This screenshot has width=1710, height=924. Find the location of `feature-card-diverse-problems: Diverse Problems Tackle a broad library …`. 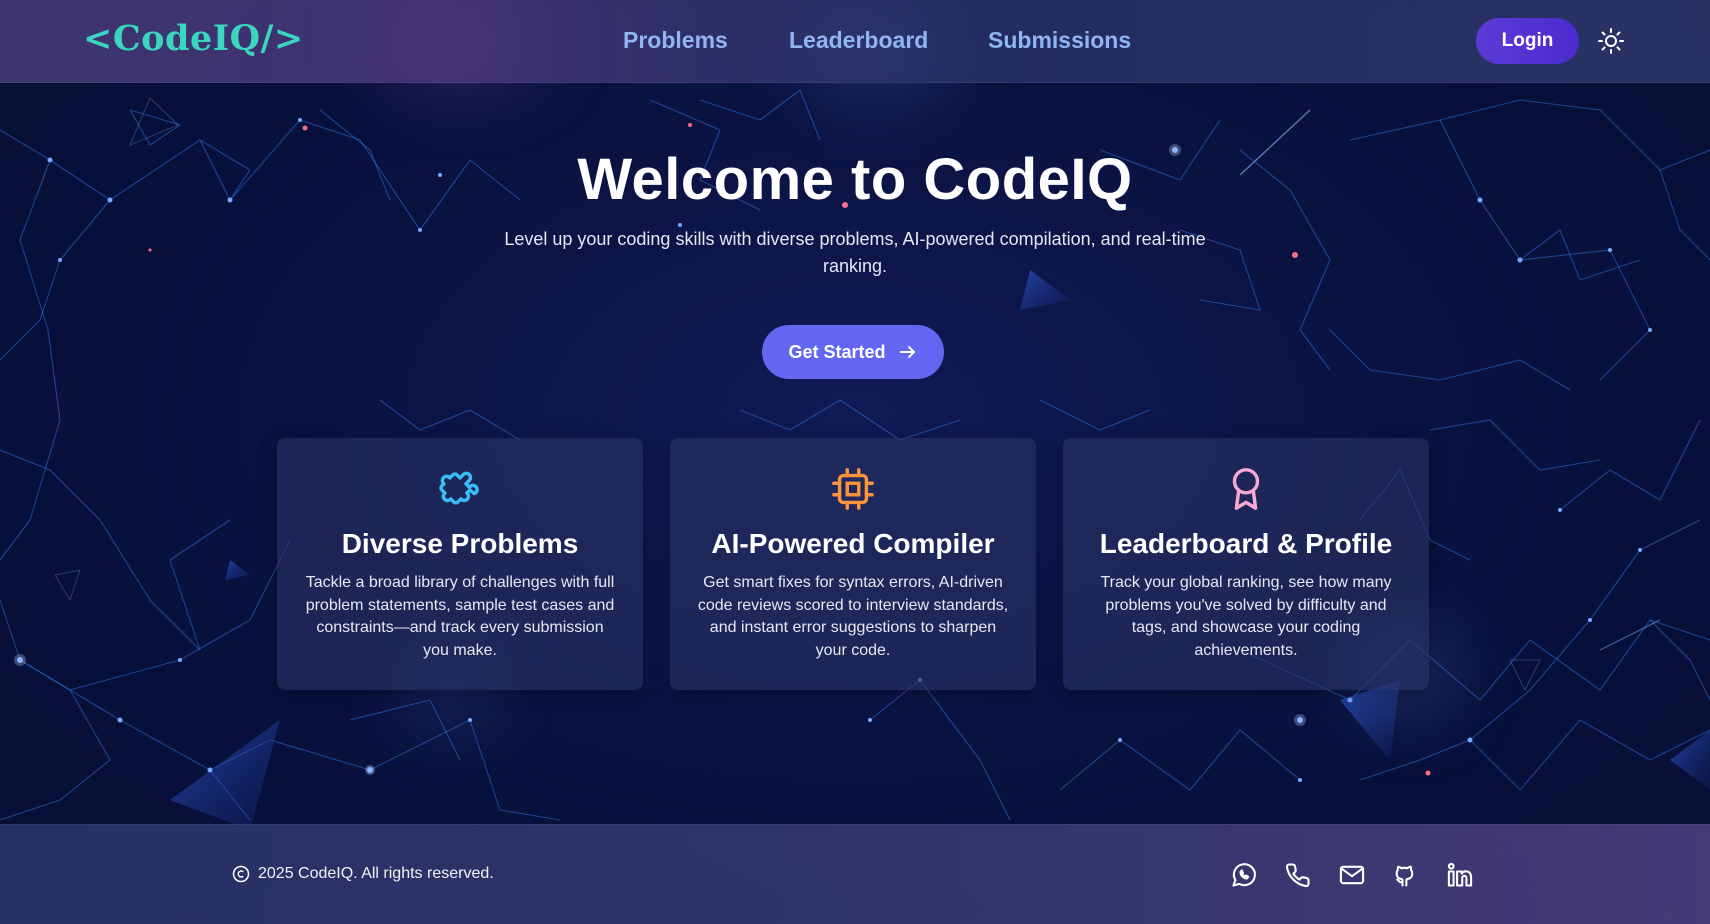

feature-card-diverse-problems: Diverse Problems Tackle a broad library … is located at coordinates (460, 564).